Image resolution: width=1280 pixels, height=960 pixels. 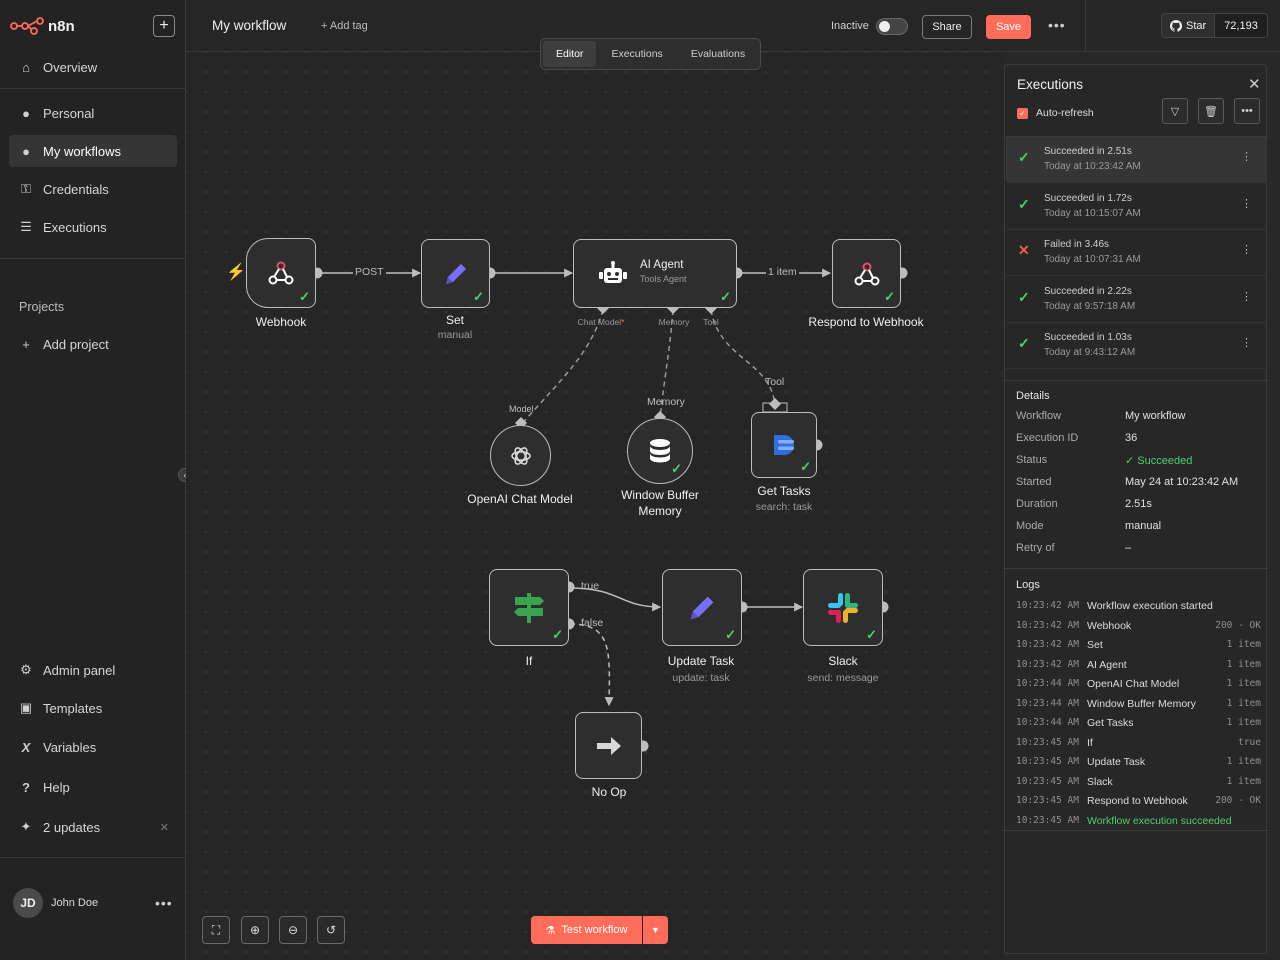 I want to click on add-tag-button: + Add tag, so click(x=344, y=26).